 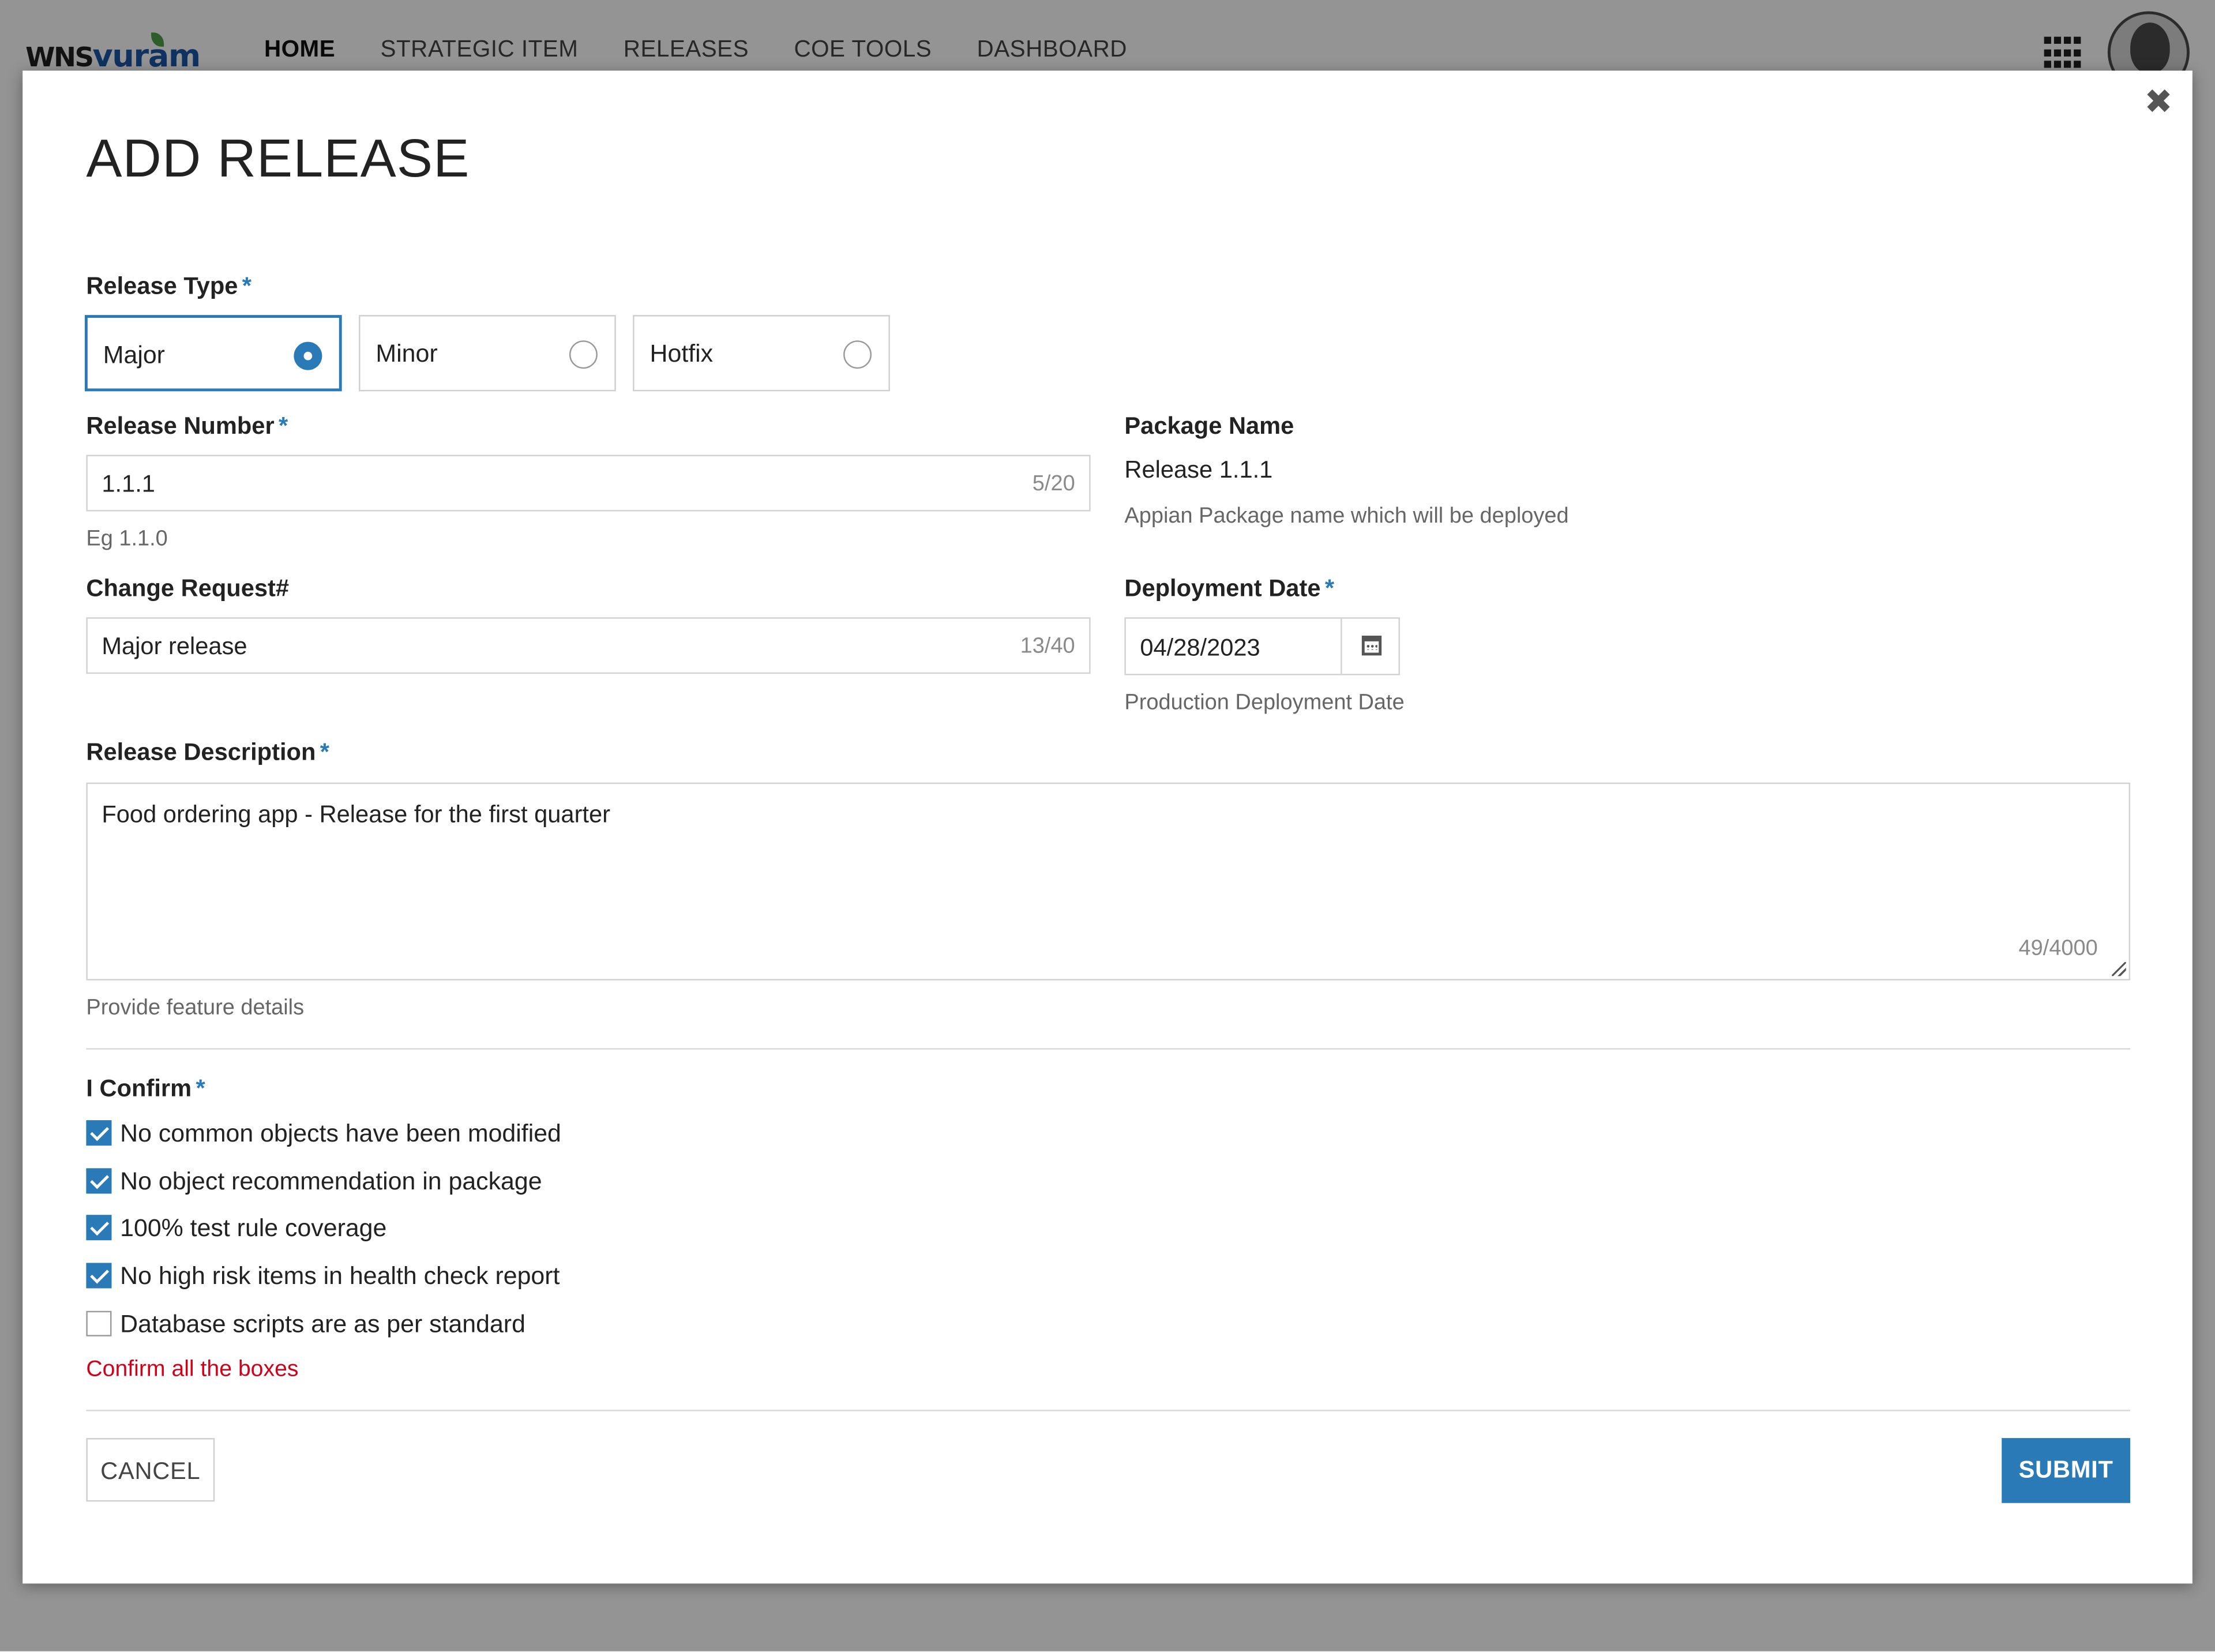 What do you see at coordinates (1209, 426) in the screenshot?
I see `package-name-label: Package Name` at bounding box center [1209, 426].